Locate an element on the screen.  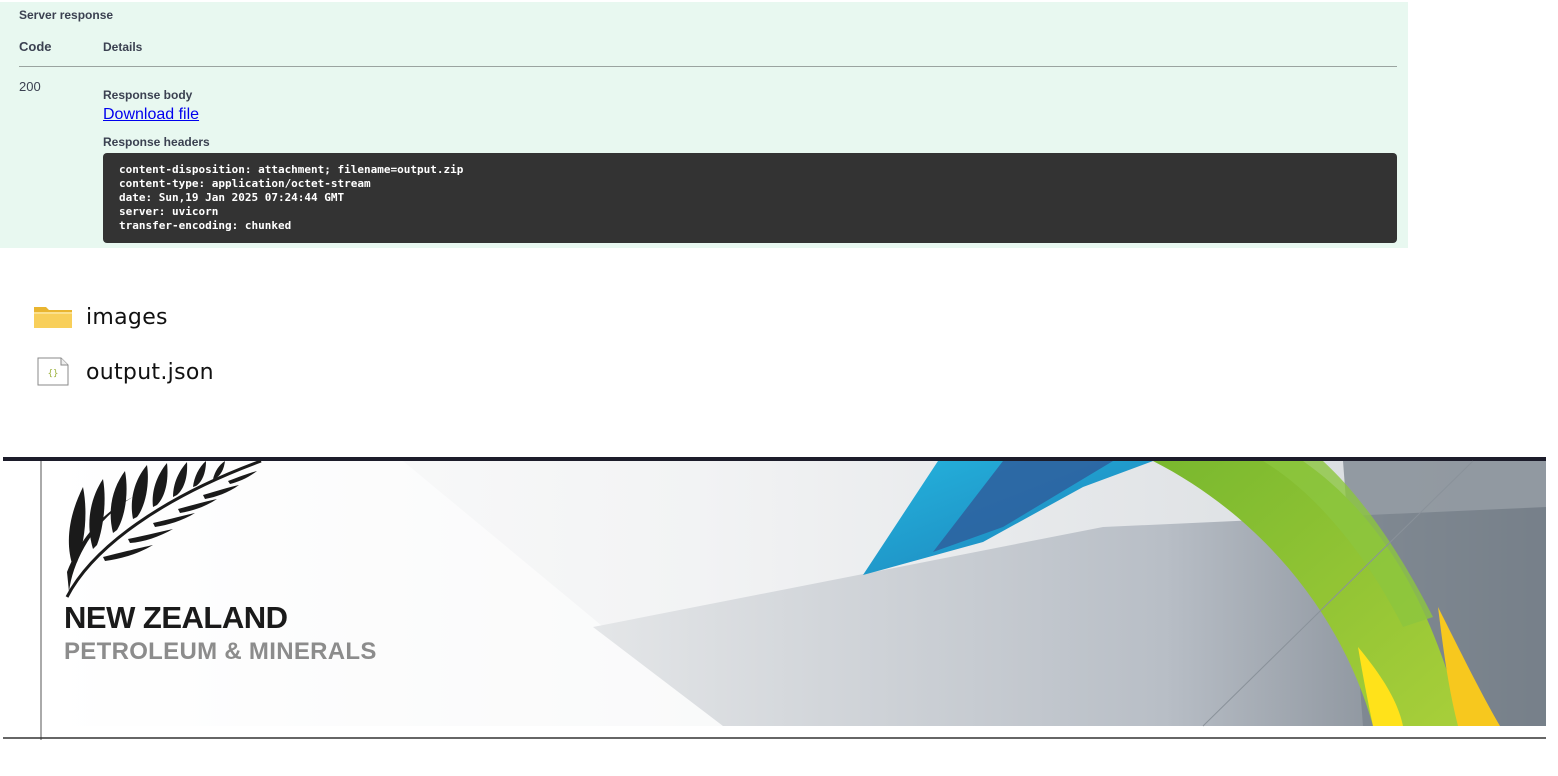
header-line: date: Sun,19 Jan 2025 07:24:44 GMT is located at coordinates (232, 197).